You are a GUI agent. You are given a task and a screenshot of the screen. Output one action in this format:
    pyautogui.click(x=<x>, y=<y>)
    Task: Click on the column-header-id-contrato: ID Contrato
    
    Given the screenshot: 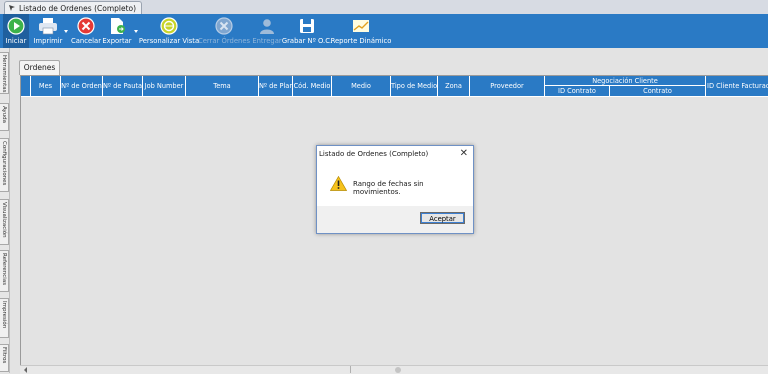 What is the action you would take?
    pyautogui.click(x=577, y=91)
    